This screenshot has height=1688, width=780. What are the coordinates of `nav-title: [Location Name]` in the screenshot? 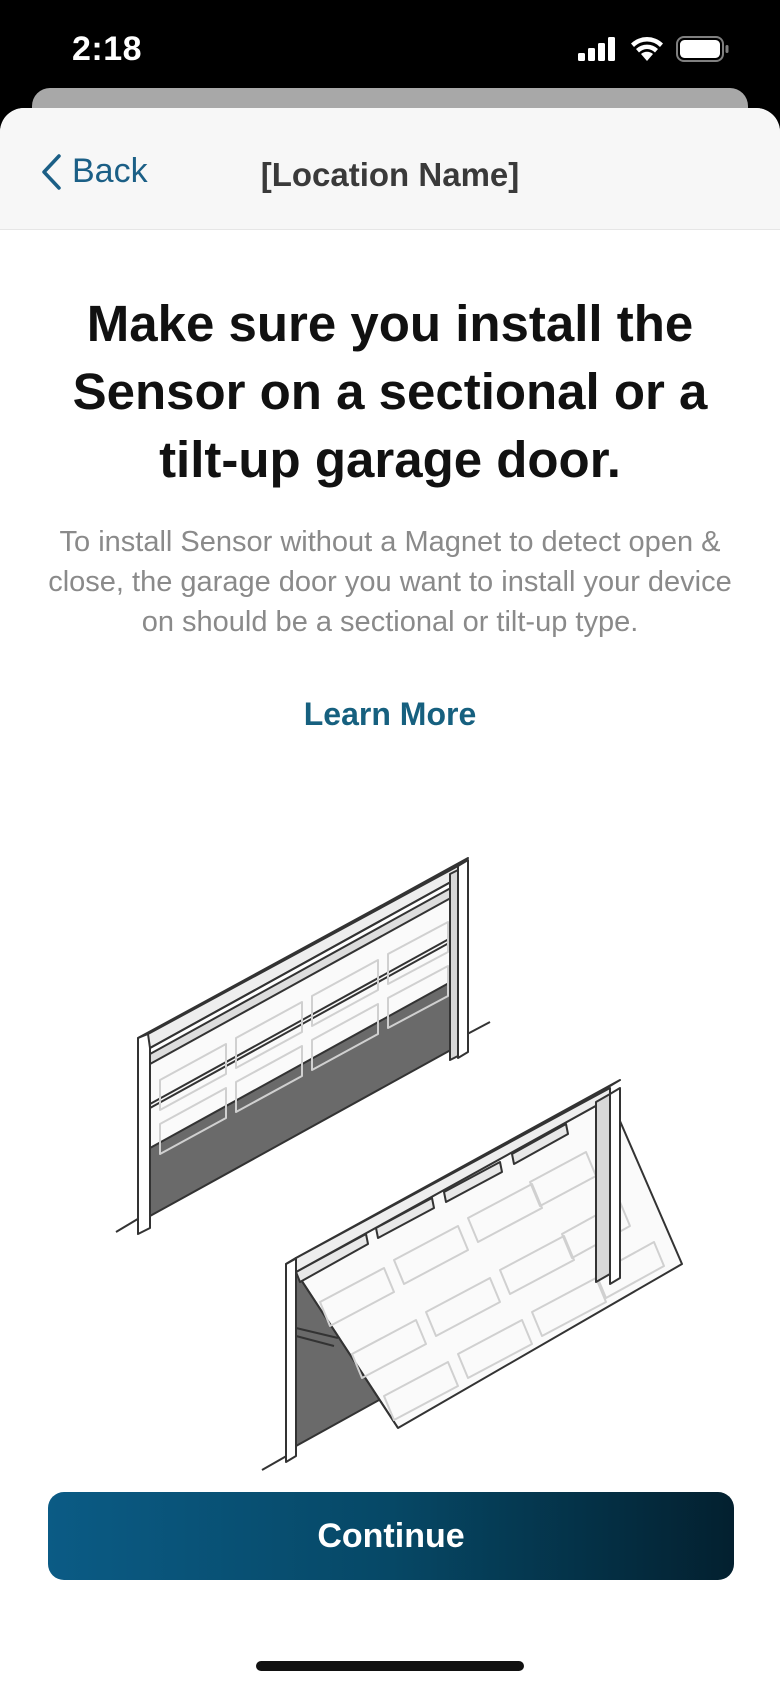 It's located at (390, 174).